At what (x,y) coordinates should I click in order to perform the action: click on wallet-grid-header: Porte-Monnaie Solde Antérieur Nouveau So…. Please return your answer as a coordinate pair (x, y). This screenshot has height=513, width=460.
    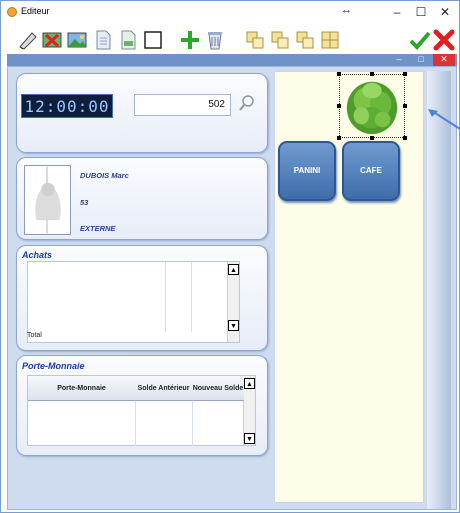
    Looking at the image, I should click on (136, 388).